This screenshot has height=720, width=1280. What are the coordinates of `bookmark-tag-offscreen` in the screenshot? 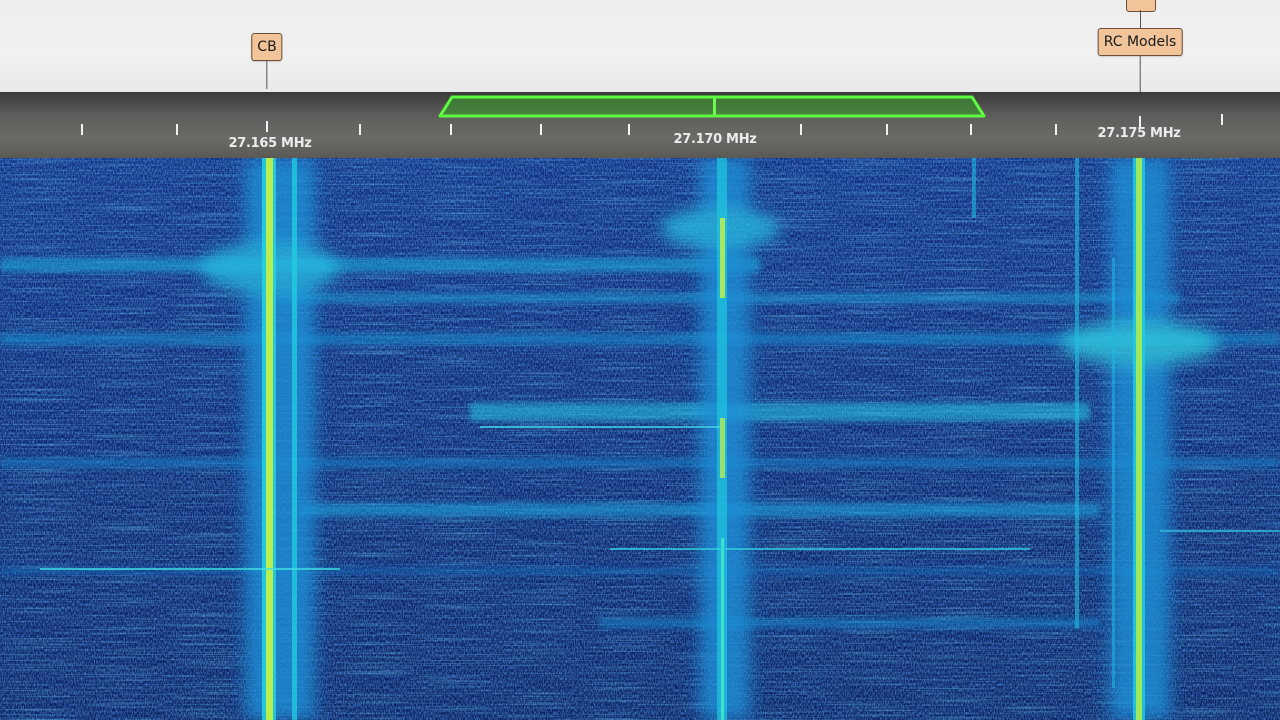 It's located at (1141, 6).